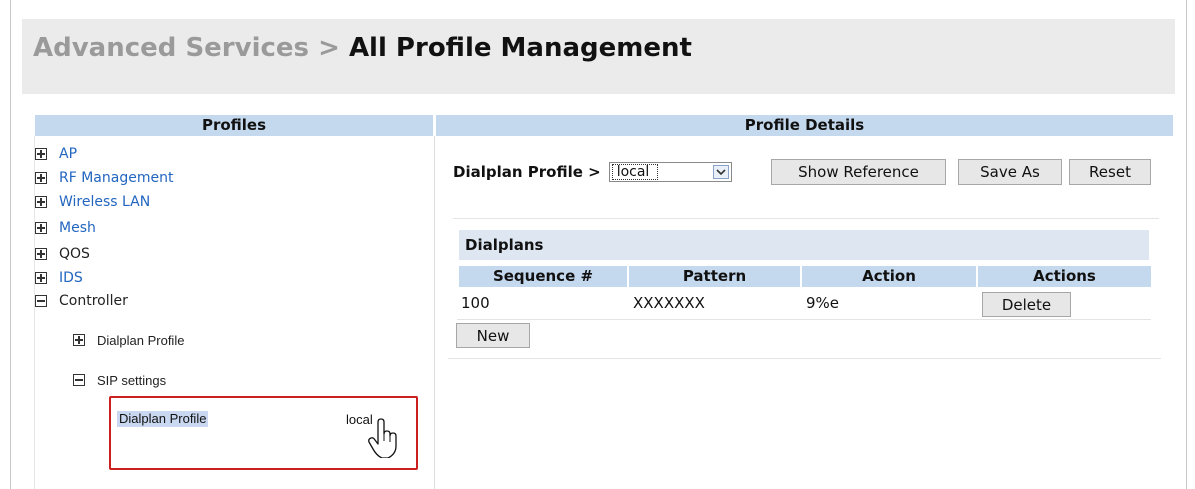 The image size is (1195, 489). I want to click on dialplan-profile-select-value: local, so click(635, 172).